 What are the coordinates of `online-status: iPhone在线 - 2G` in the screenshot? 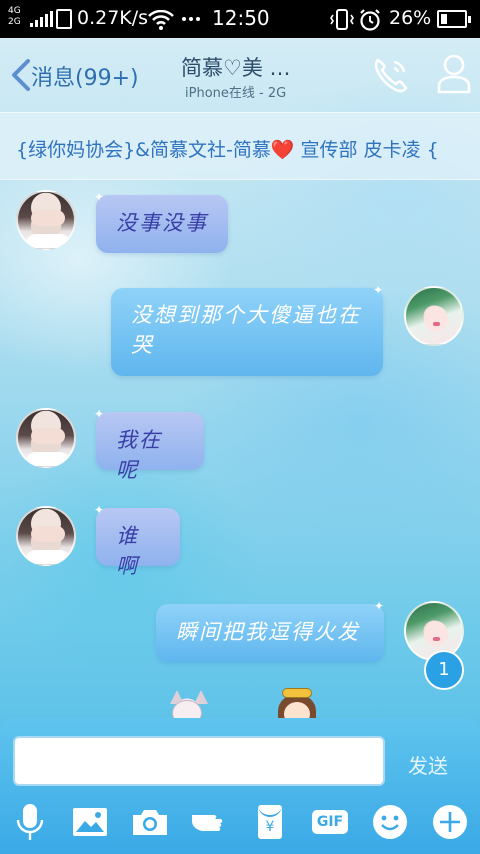 It's located at (236, 93).